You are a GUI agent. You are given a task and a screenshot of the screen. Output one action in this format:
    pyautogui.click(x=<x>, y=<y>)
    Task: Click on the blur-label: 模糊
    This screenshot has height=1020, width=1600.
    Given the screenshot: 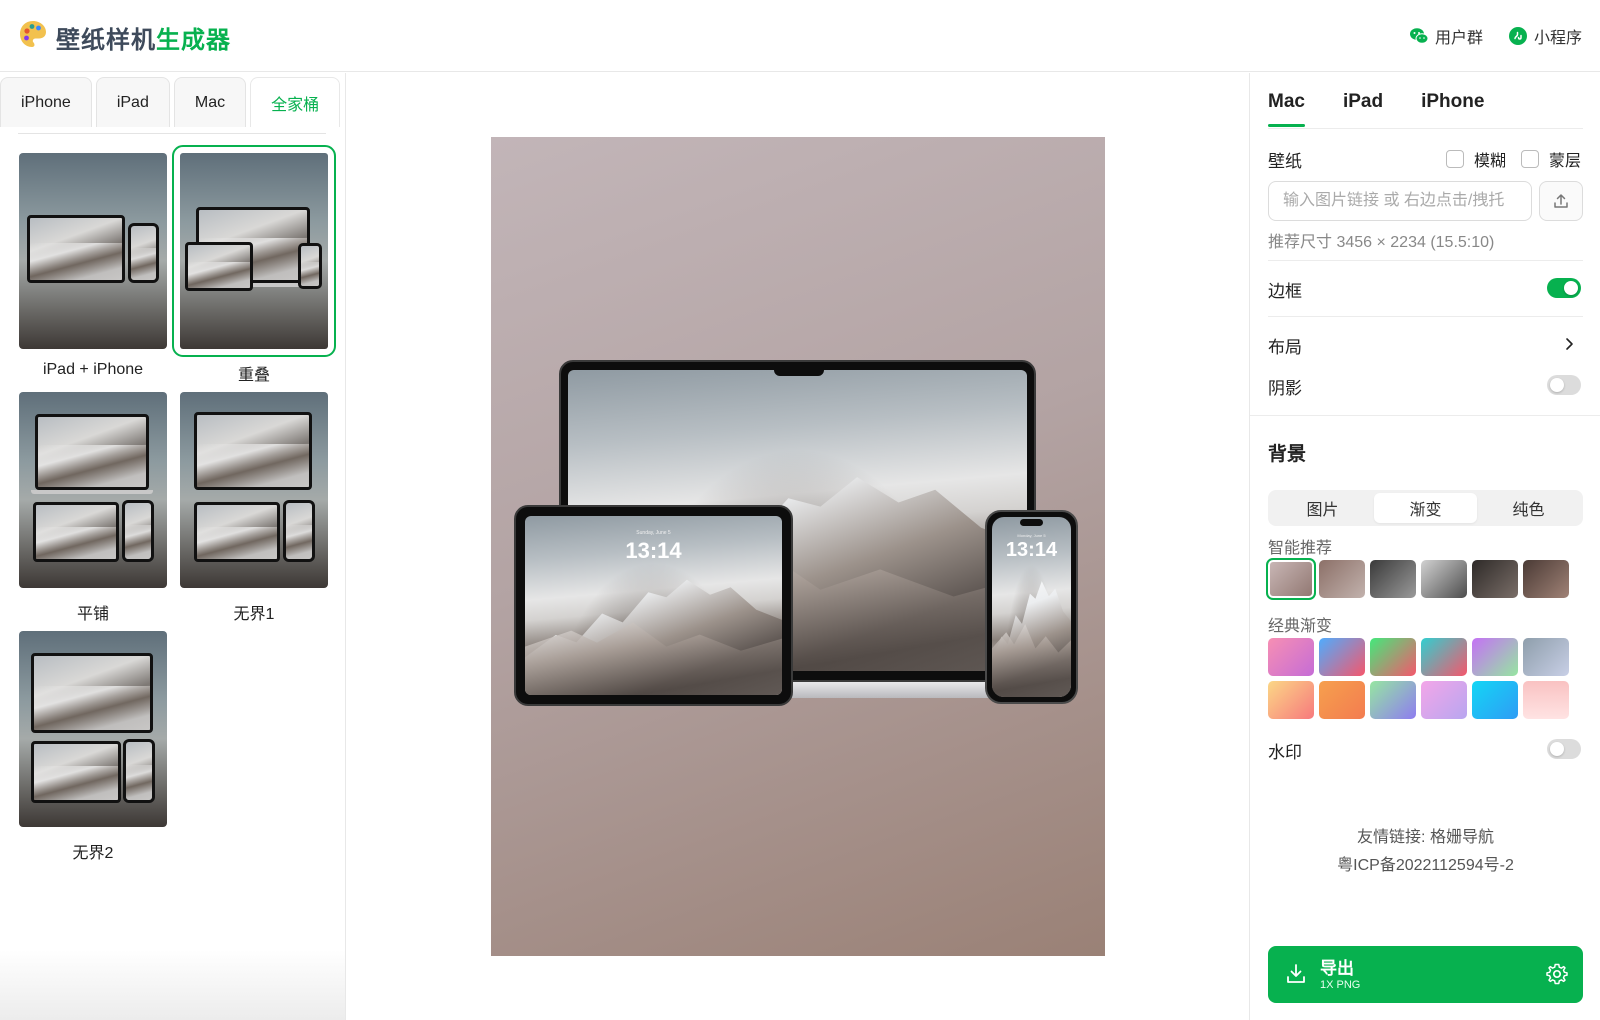 What is the action you would take?
    pyautogui.click(x=1490, y=161)
    